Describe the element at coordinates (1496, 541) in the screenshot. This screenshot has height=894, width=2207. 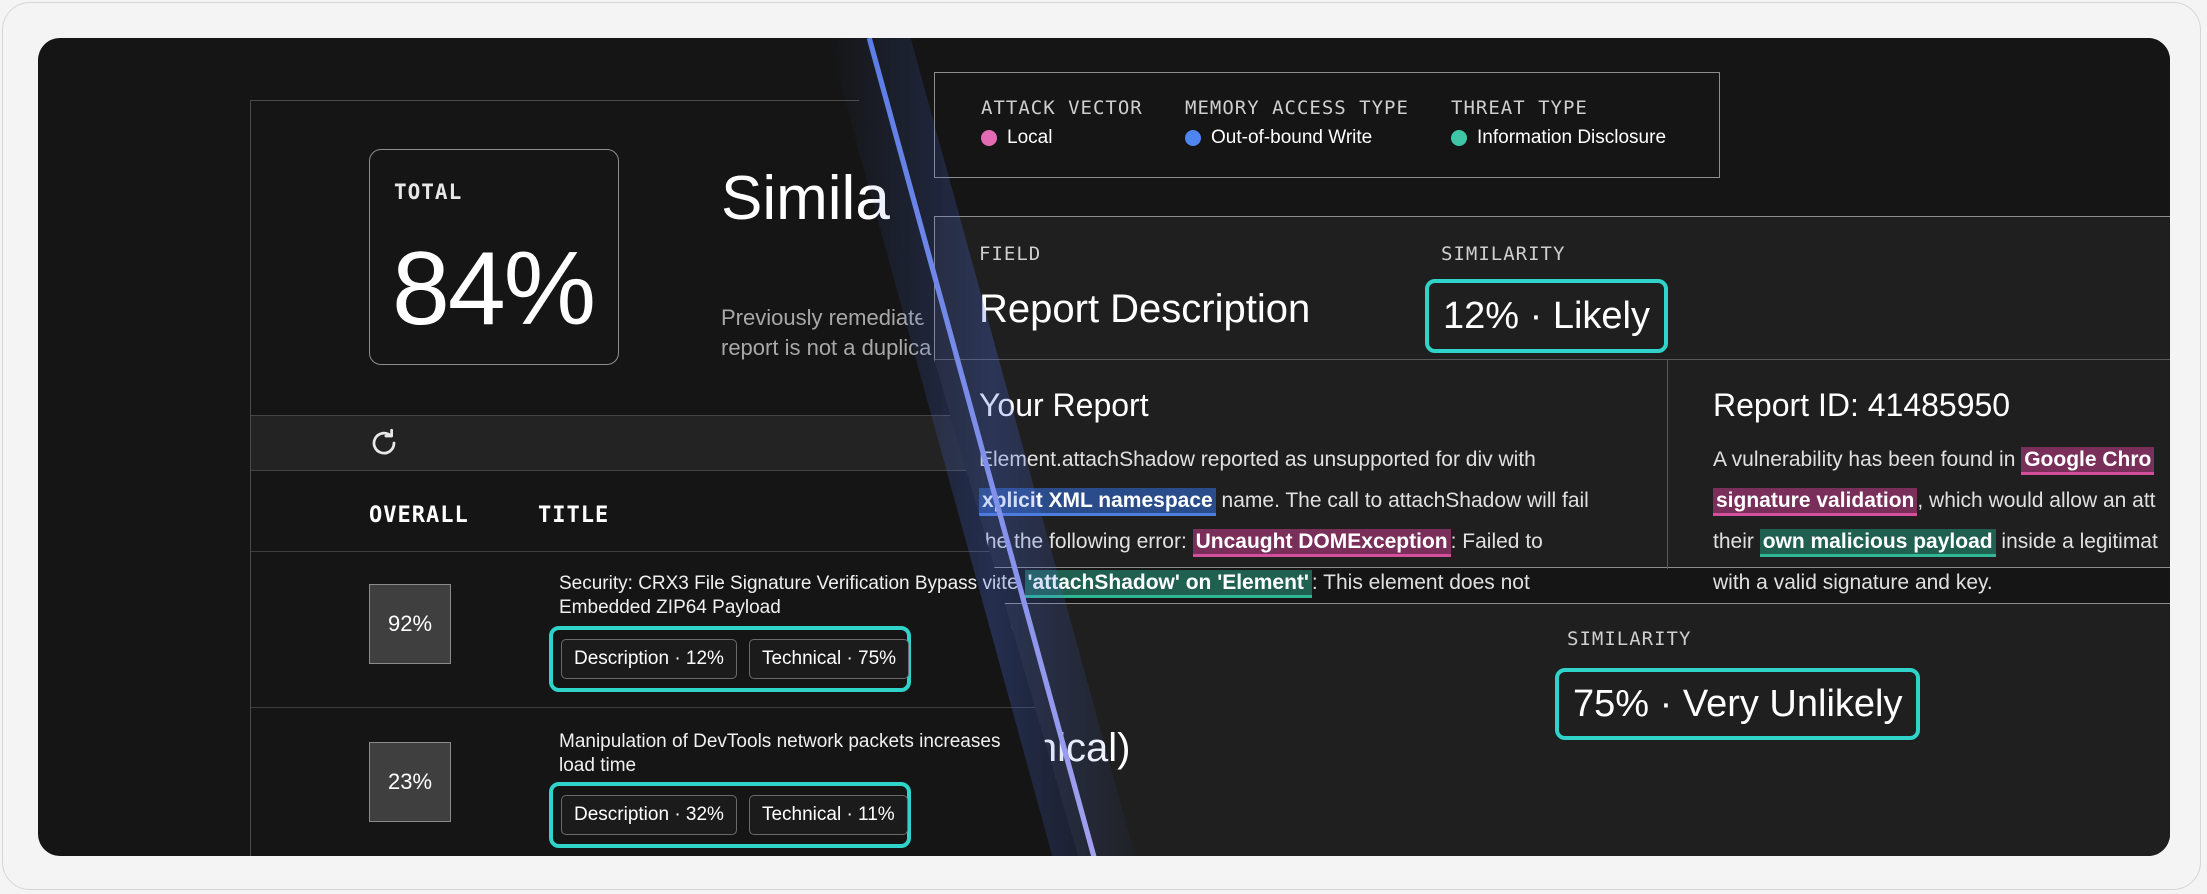
I see `report-text: : Failed to` at that location.